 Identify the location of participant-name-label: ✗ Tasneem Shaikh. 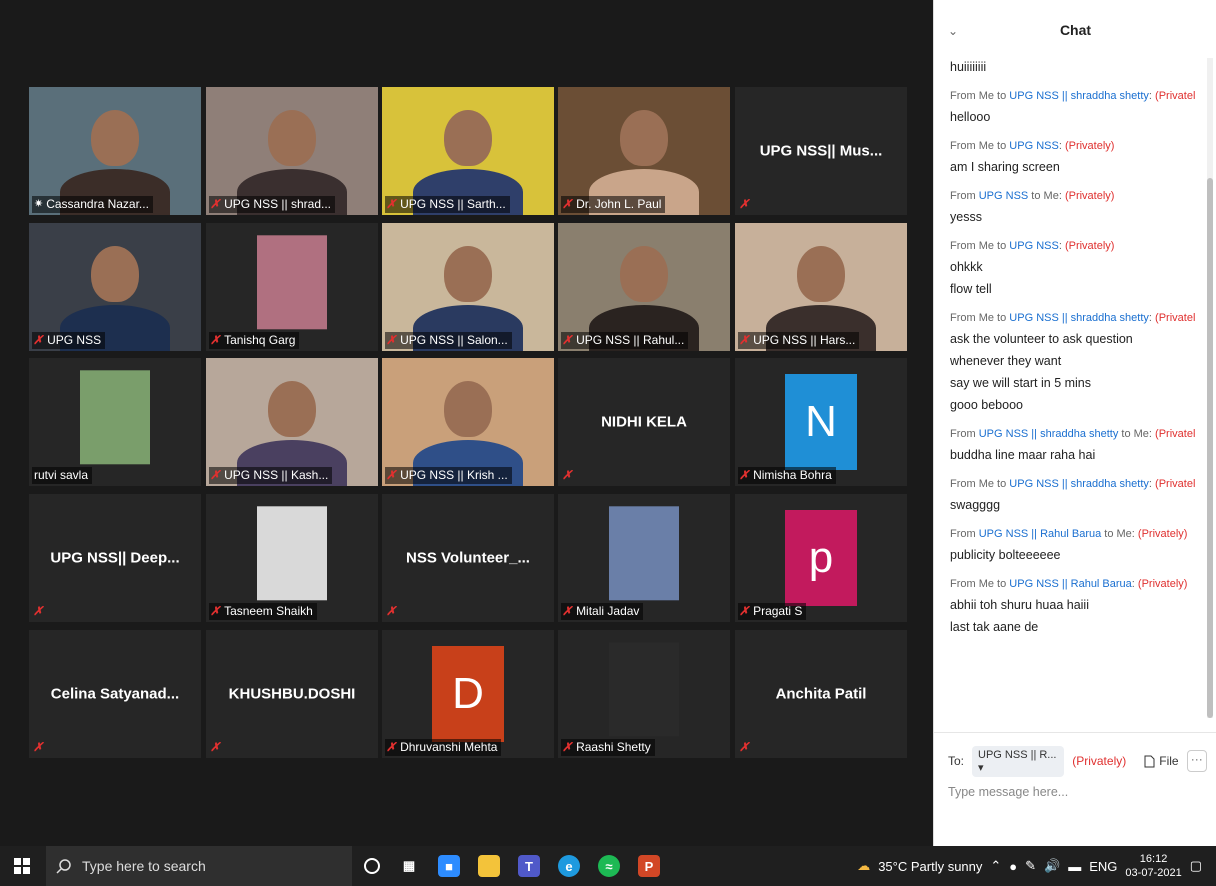
(263, 611).